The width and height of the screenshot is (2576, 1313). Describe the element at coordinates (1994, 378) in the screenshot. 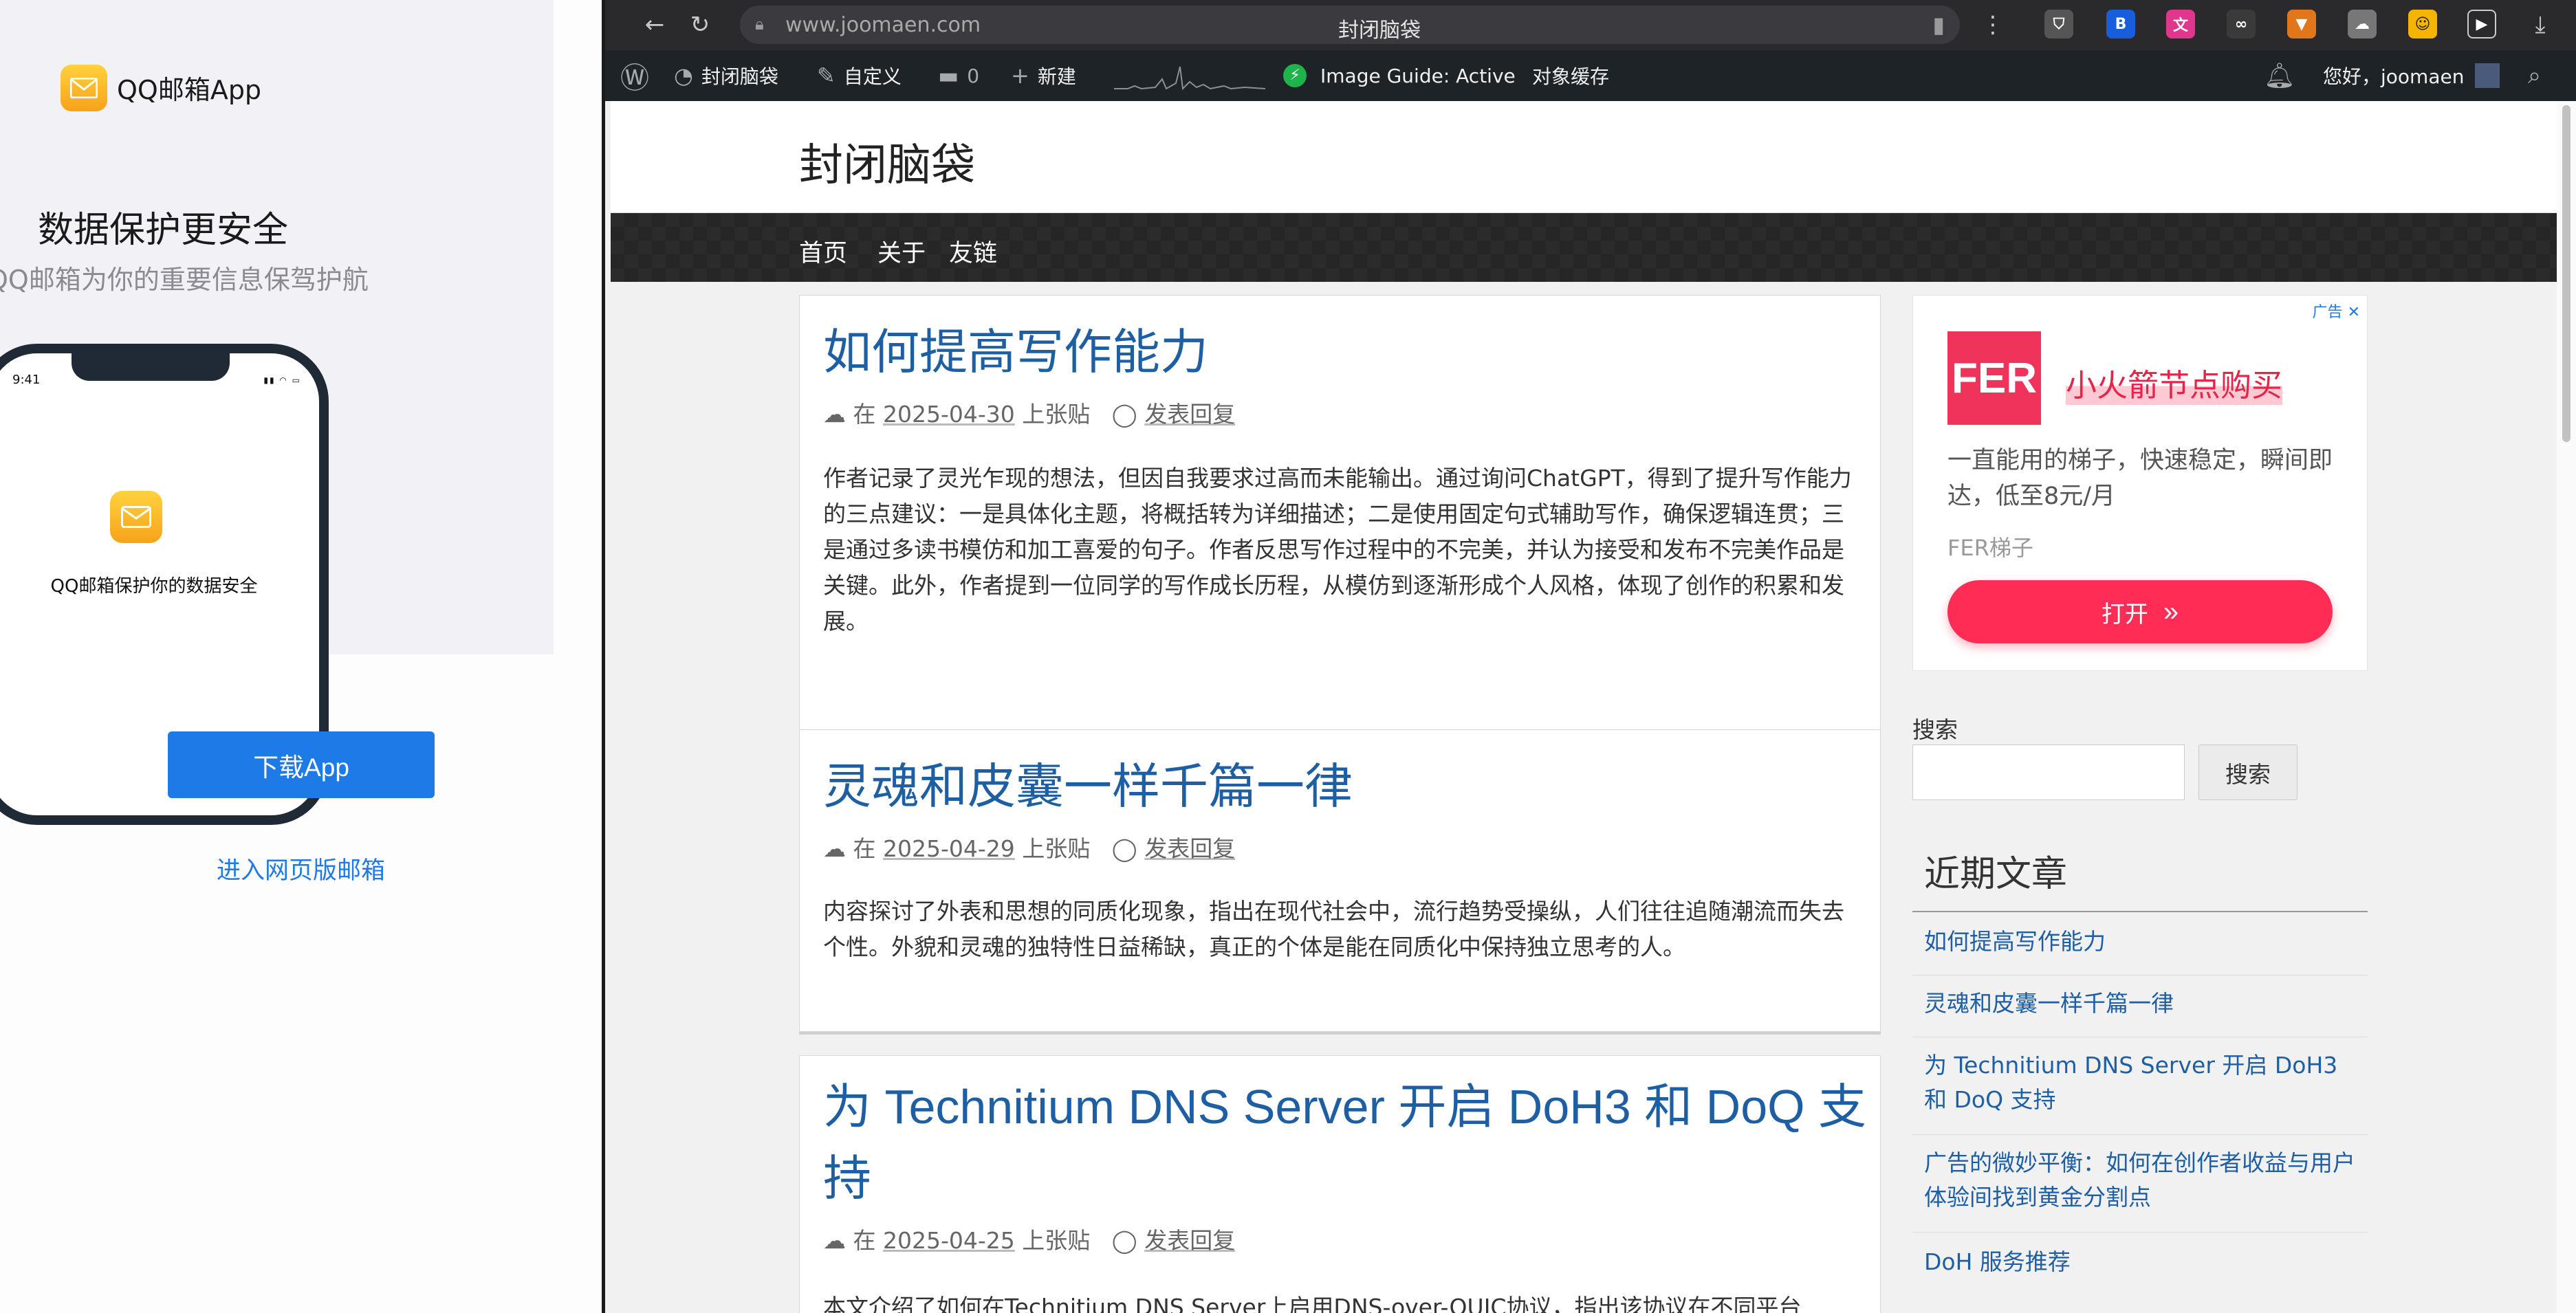

I see `ad-logo: FER` at that location.